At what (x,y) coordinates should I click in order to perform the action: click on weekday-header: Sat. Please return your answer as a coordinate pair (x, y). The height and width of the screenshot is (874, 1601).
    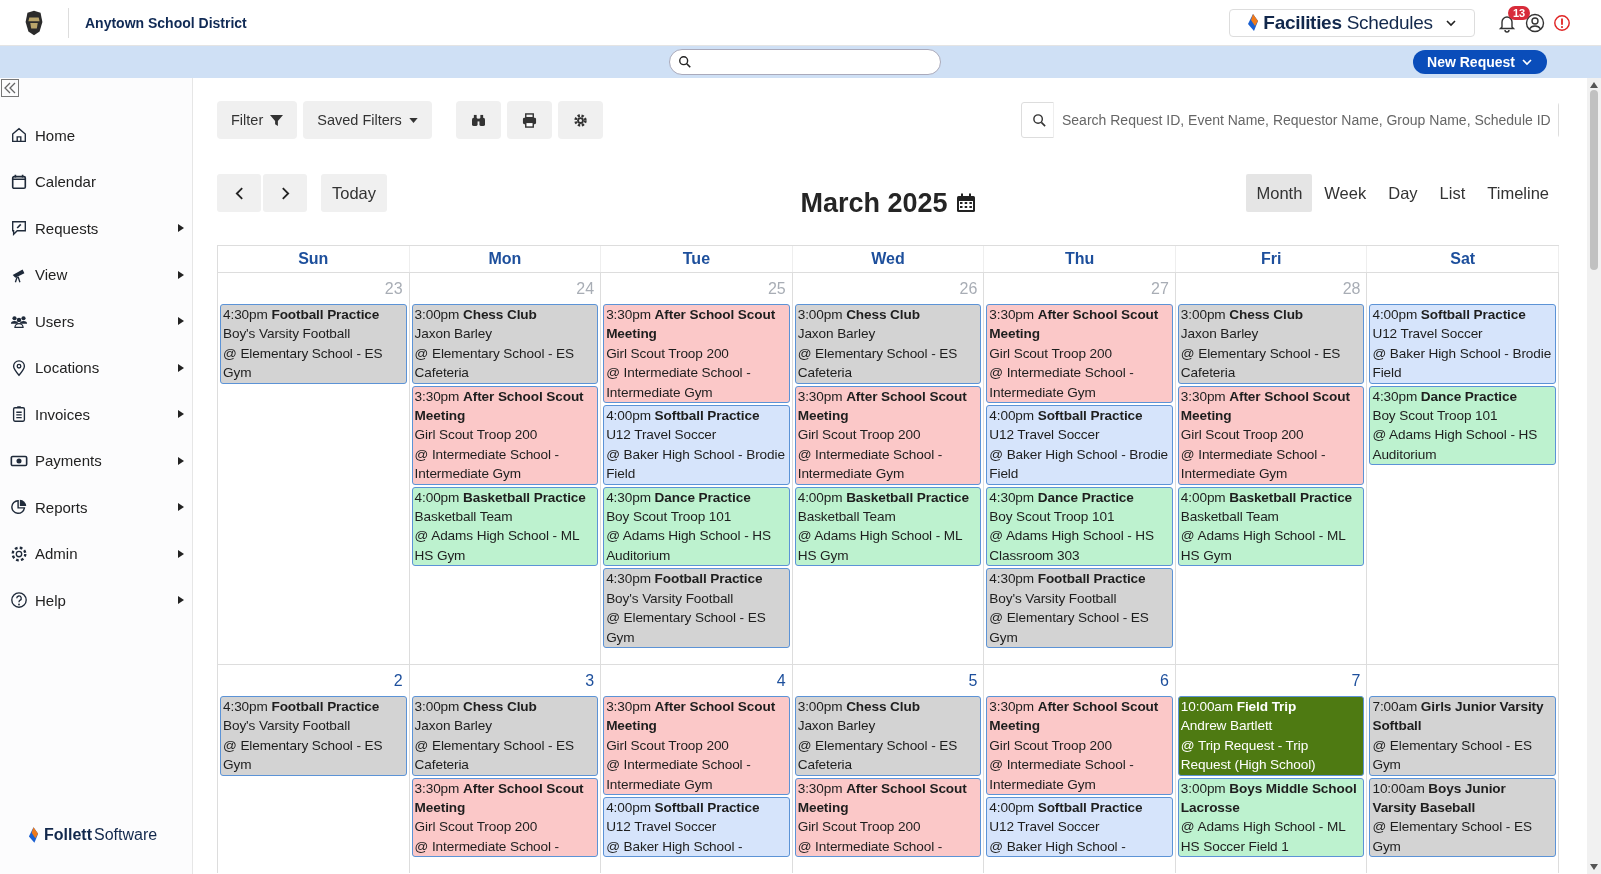
    Looking at the image, I should click on (1463, 259).